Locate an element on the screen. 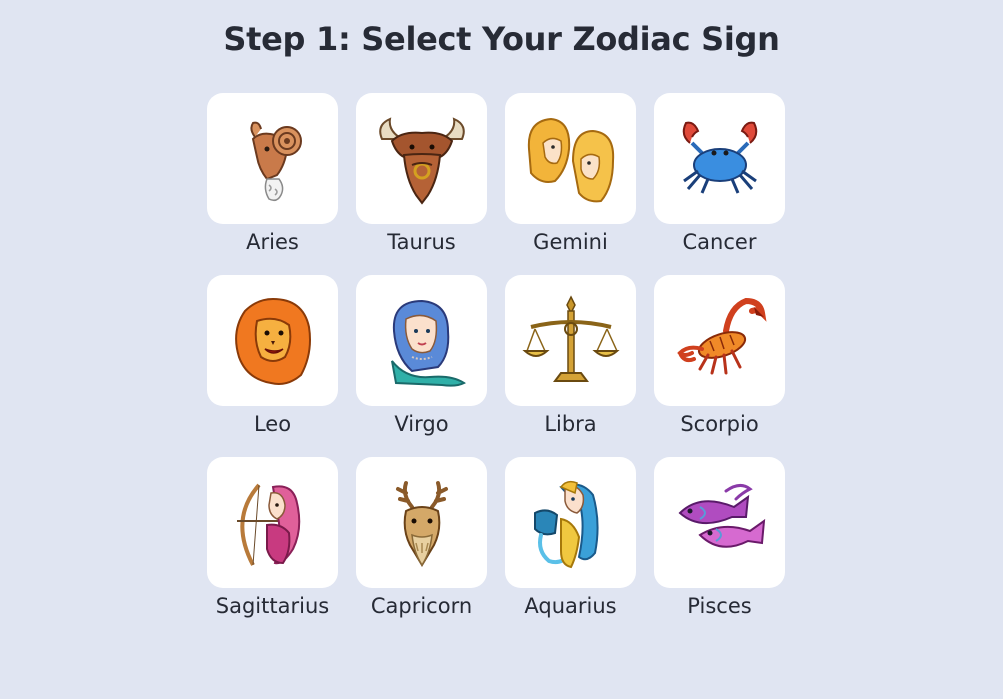 Image resolution: width=1003 pixels, height=699 pixels. ram-icon is located at coordinates (275, 161).